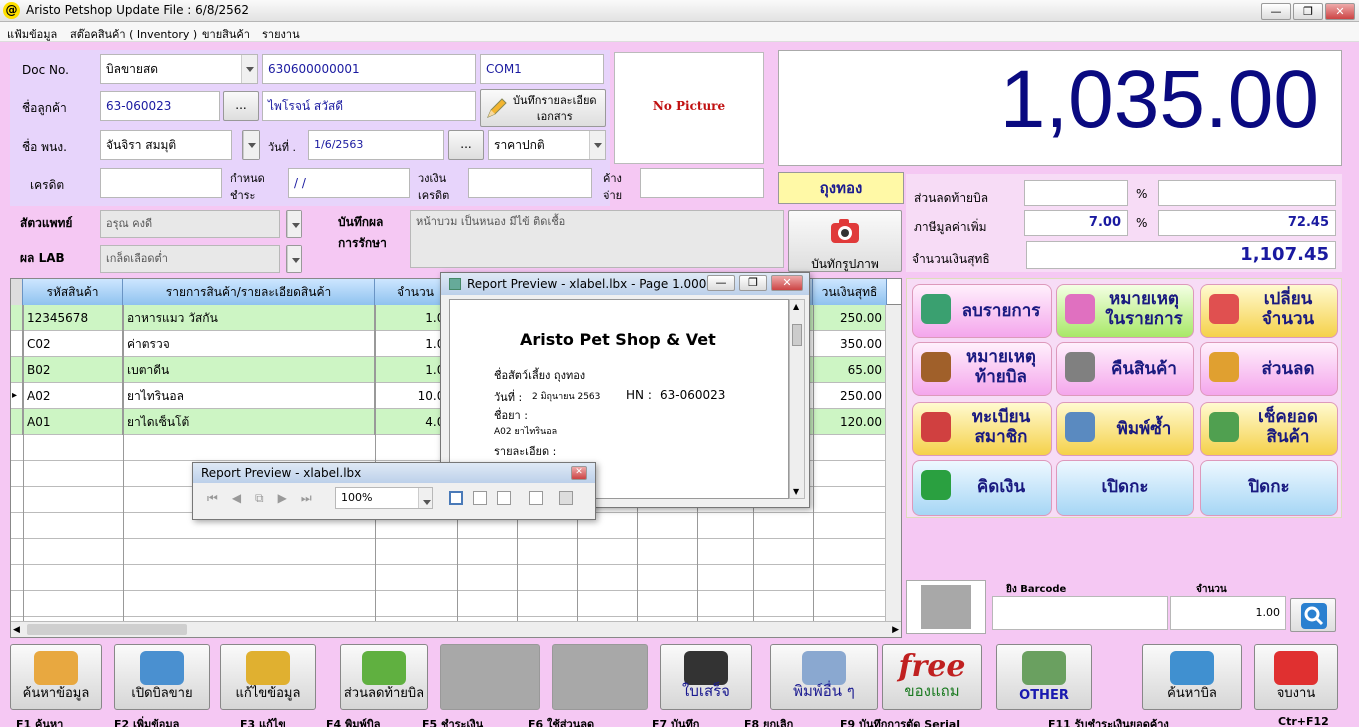 The width and height of the screenshot is (1359, 727). I want to click on action-button-label: หมายเหตุ ในรายการ, so click(1144, 309).